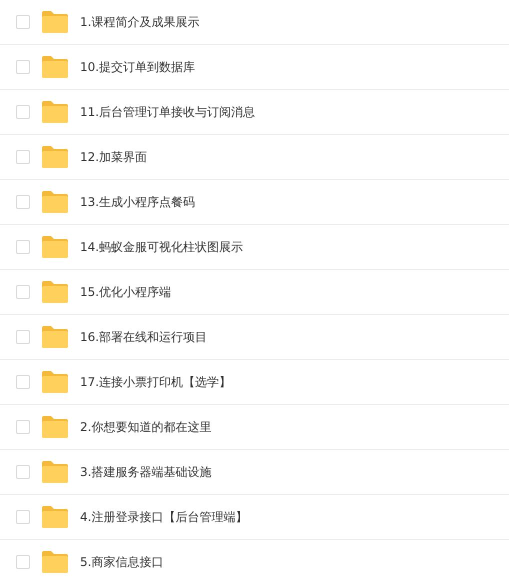 The width and height of the screenshot is (509, 581). What do you see at coordinates (144, 337) in the screenshot?
I see `folder-name: 16.部署在线和运行项目` at bounding box center [144, 337].